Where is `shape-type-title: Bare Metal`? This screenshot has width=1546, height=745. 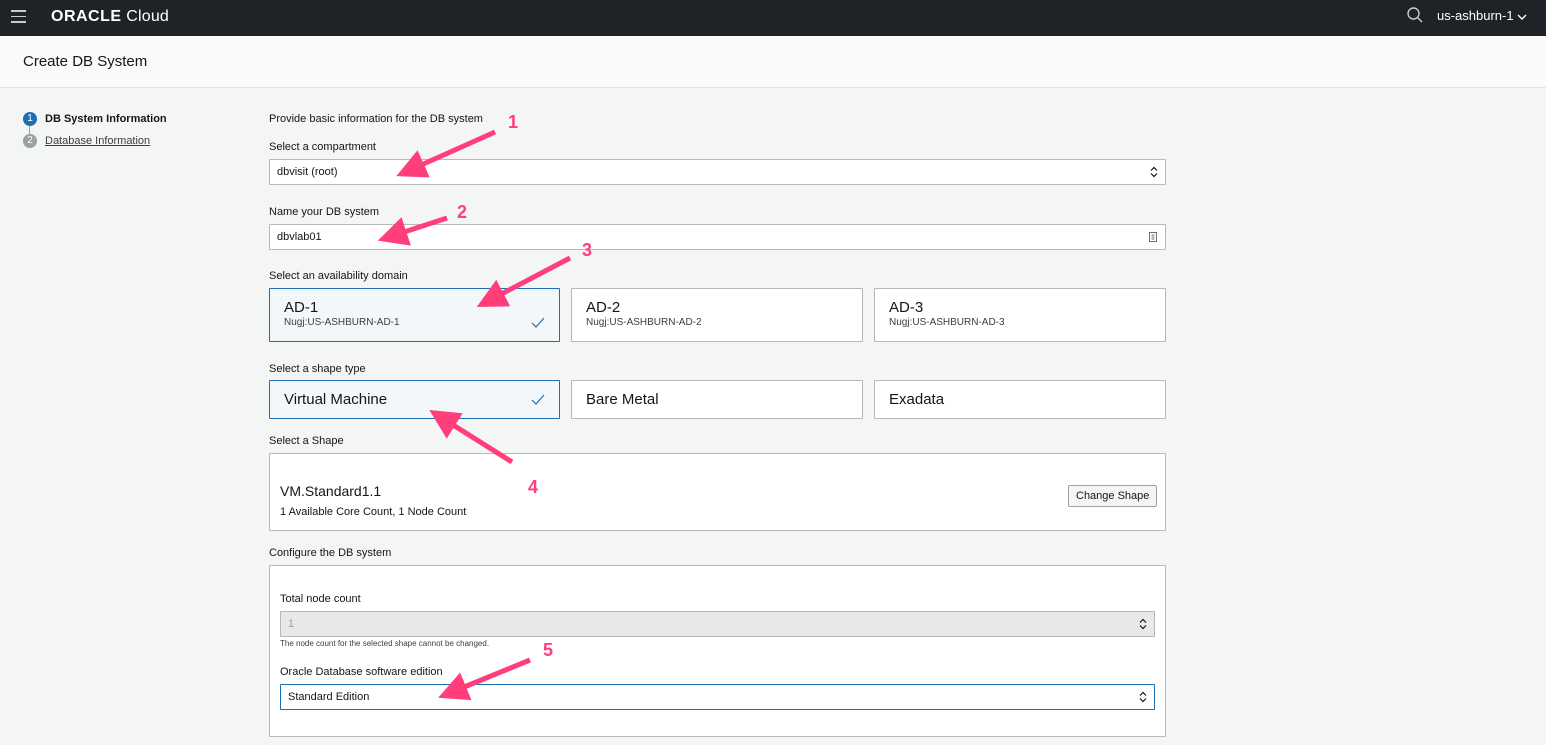 shape-type-title: Bare Metal is located at coordinates (622, 399).